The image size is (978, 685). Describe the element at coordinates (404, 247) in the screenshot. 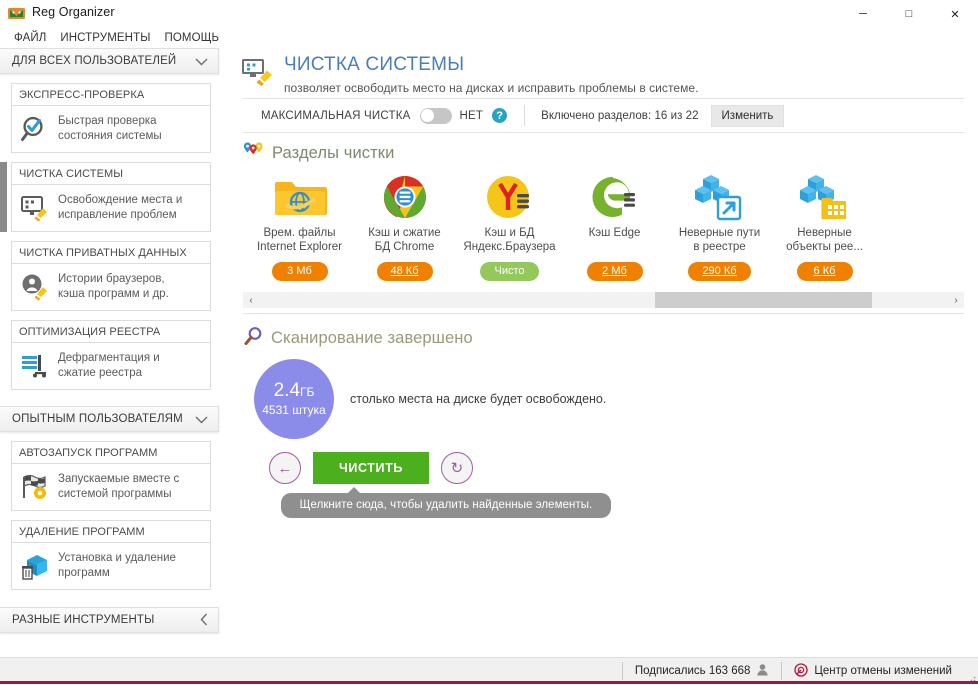

I see `tile-label-line-2: БД Chrome` at that location.